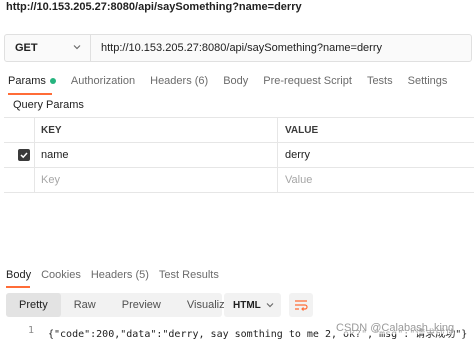  Describe the element at coordinates (48, 105) in the screenshot. I see `query-params-title: Query Params` at that location.